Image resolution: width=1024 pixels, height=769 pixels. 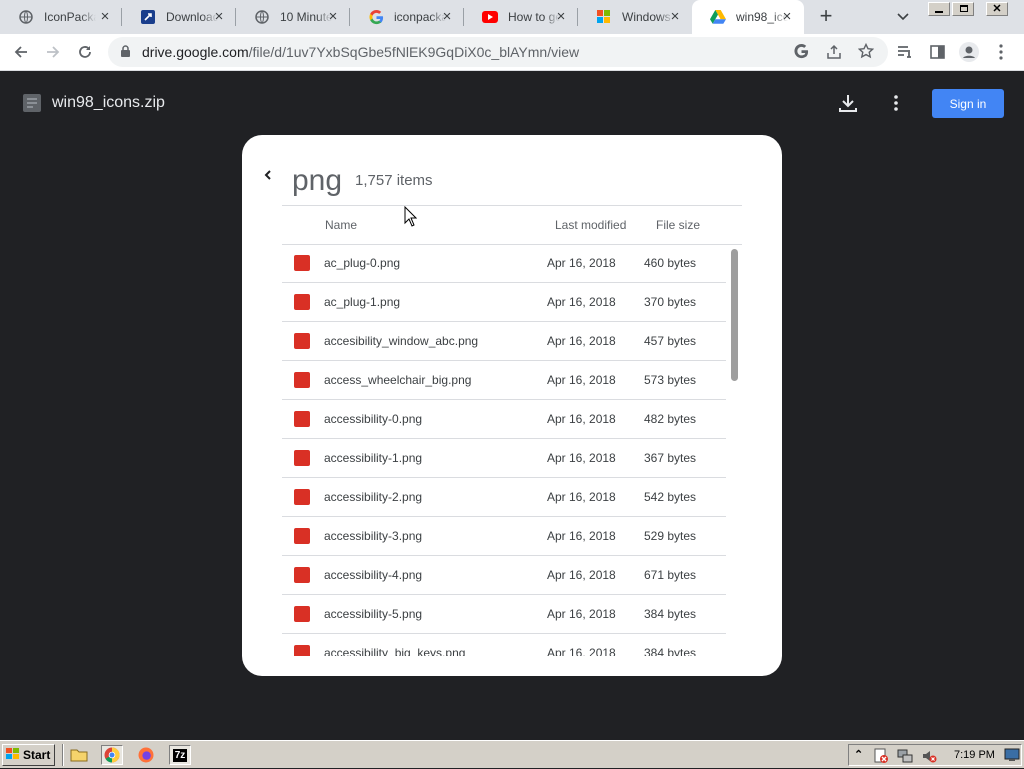 I want to click on file-row: accessibility-2.png Apr 16, 2018 542 bytes, so click(x=504, y=497).